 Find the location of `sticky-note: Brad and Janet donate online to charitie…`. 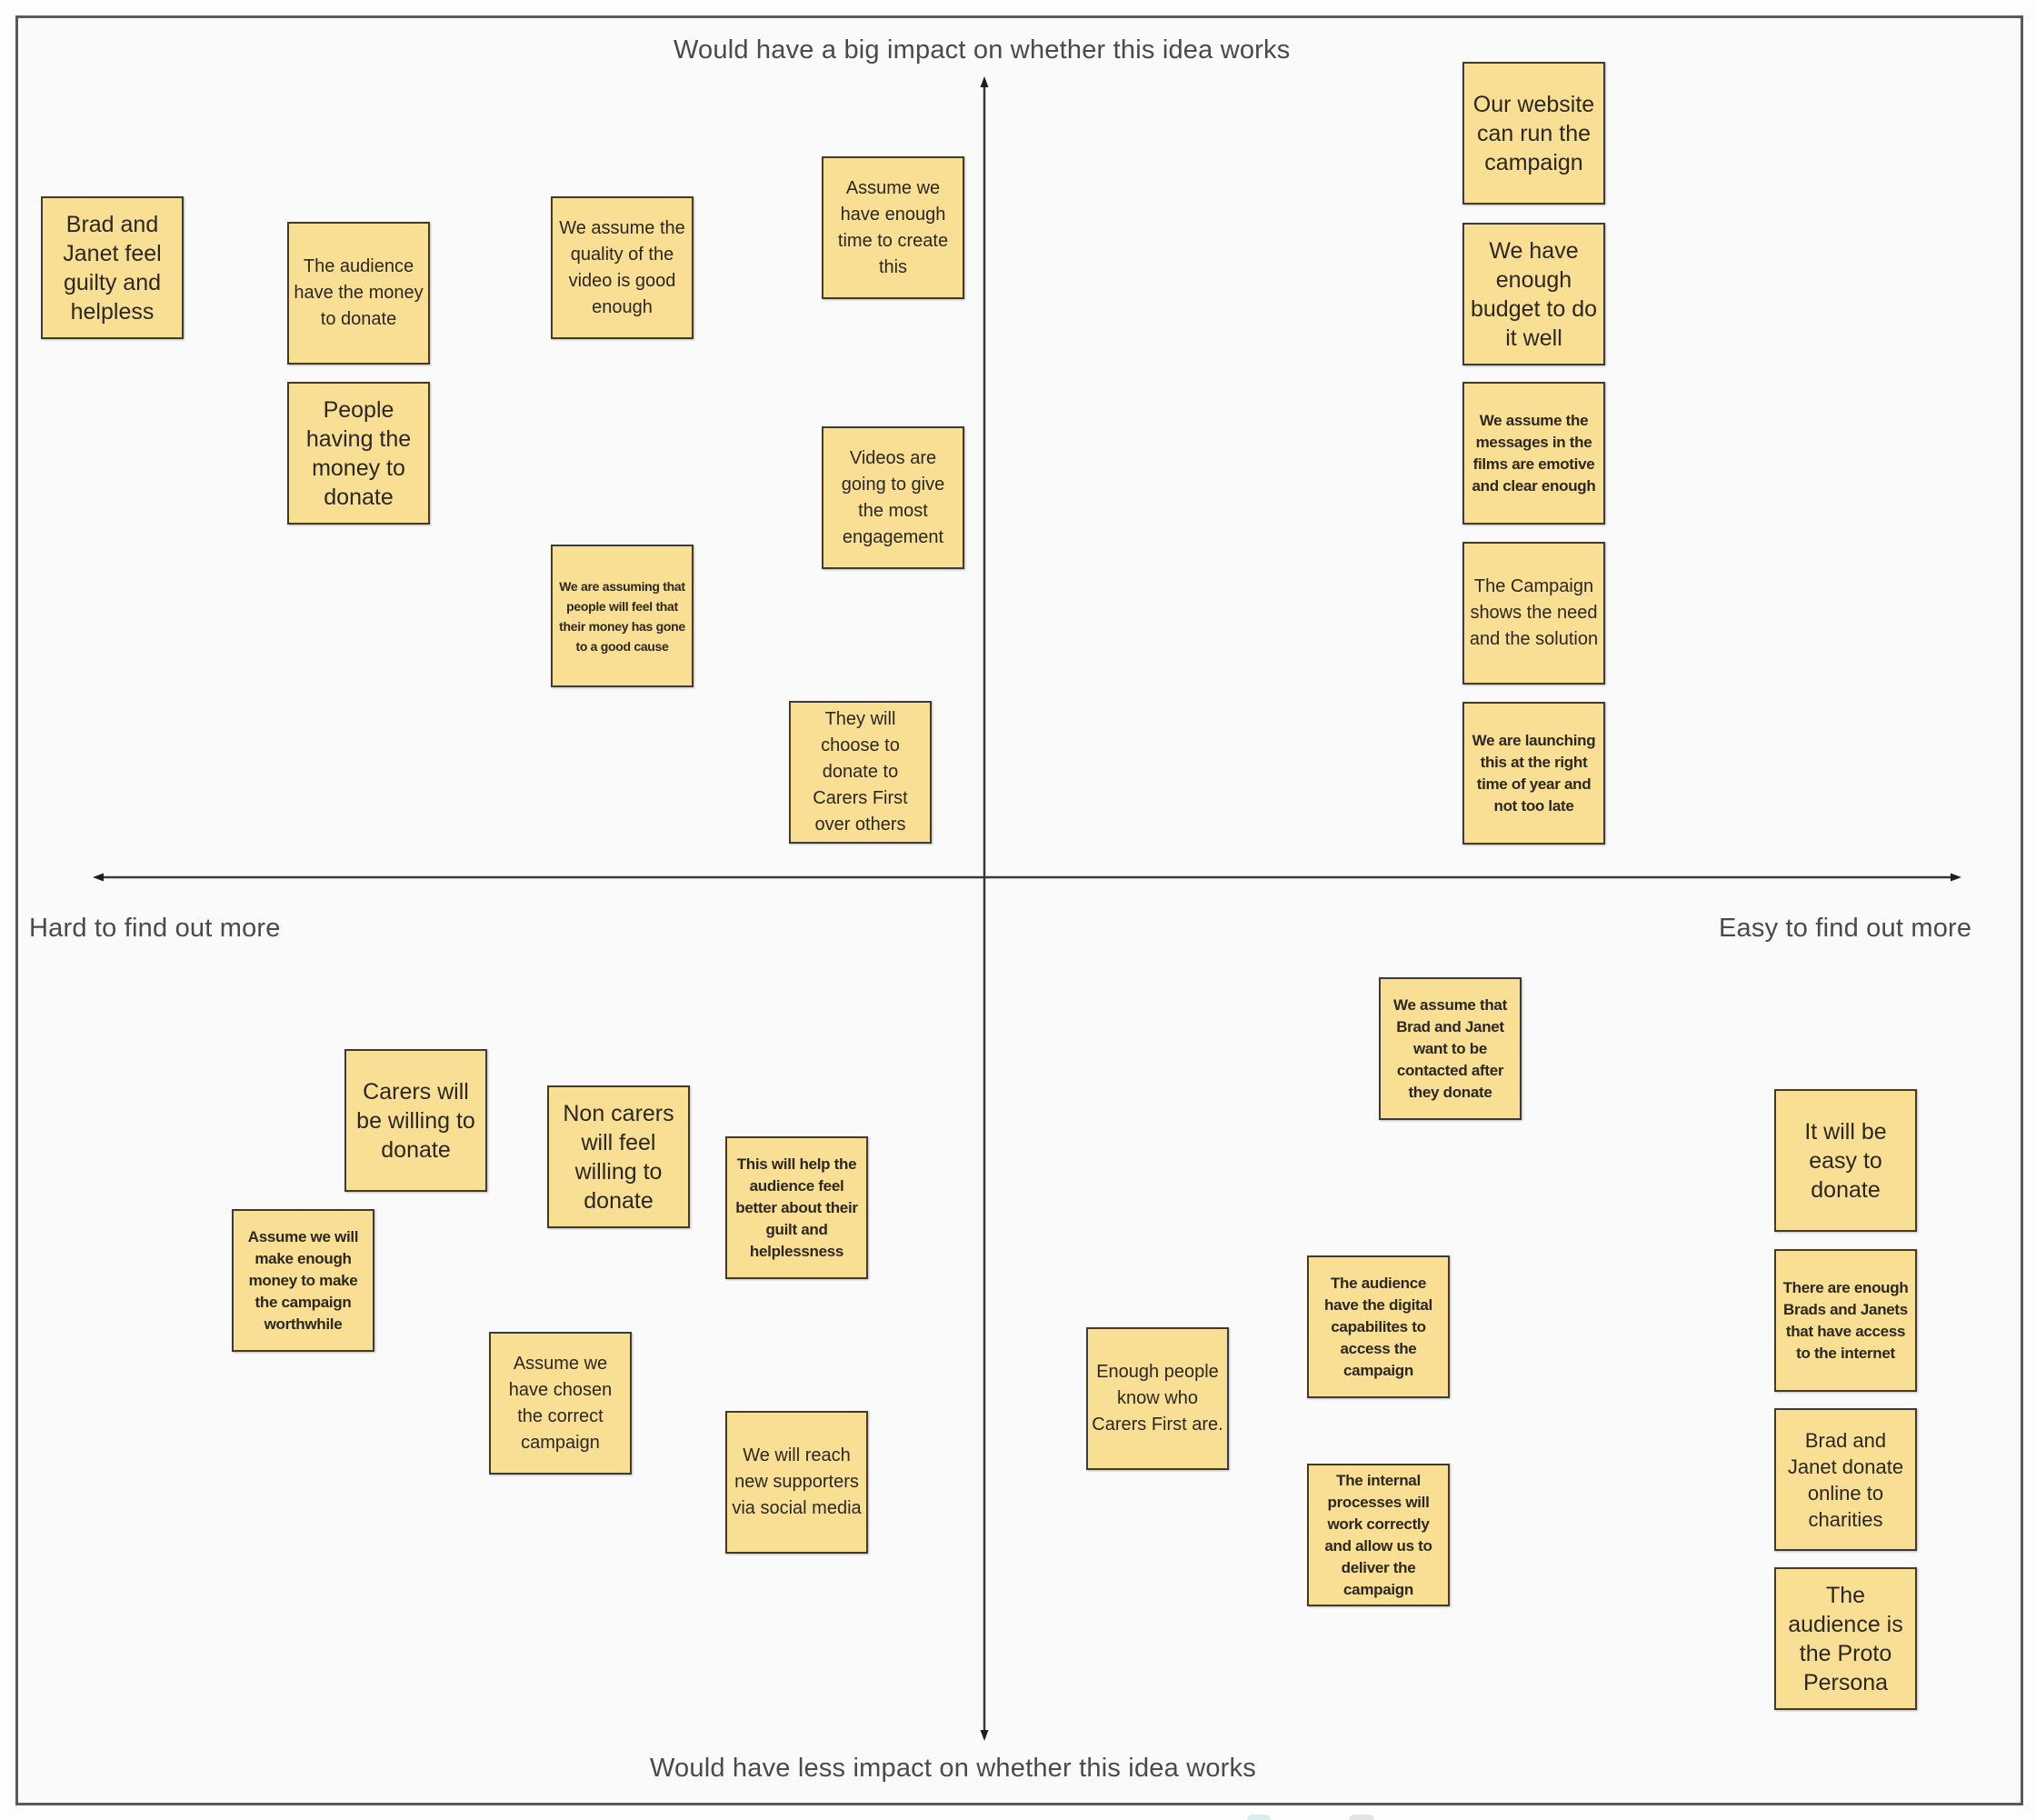

sticky-note: Brad and Janet donate online to charitie… is located at coordinates (1846, 1479).